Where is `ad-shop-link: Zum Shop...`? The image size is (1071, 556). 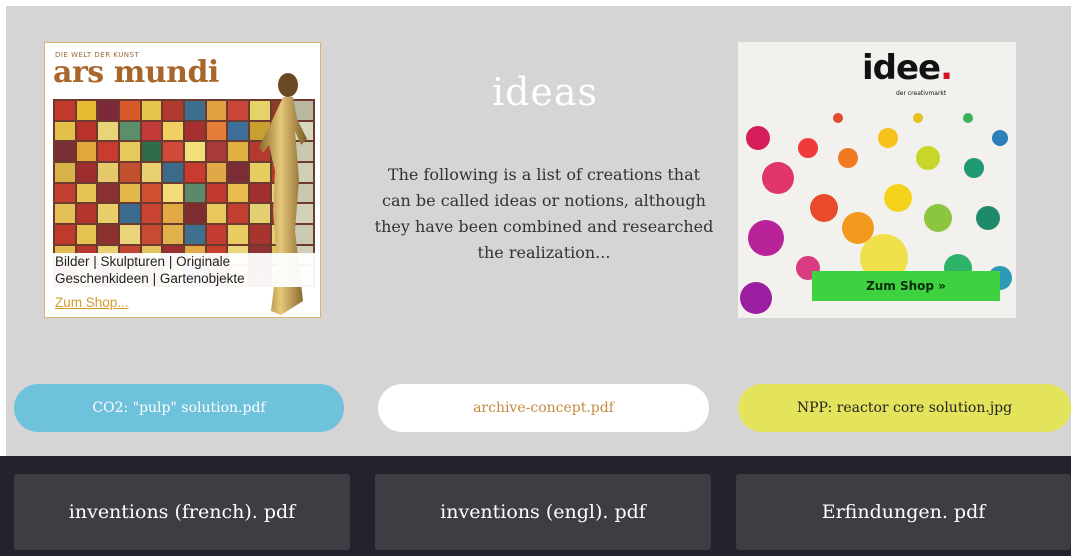
ad-shop-link: Zum Shop... is located at coordinates (92, 302).